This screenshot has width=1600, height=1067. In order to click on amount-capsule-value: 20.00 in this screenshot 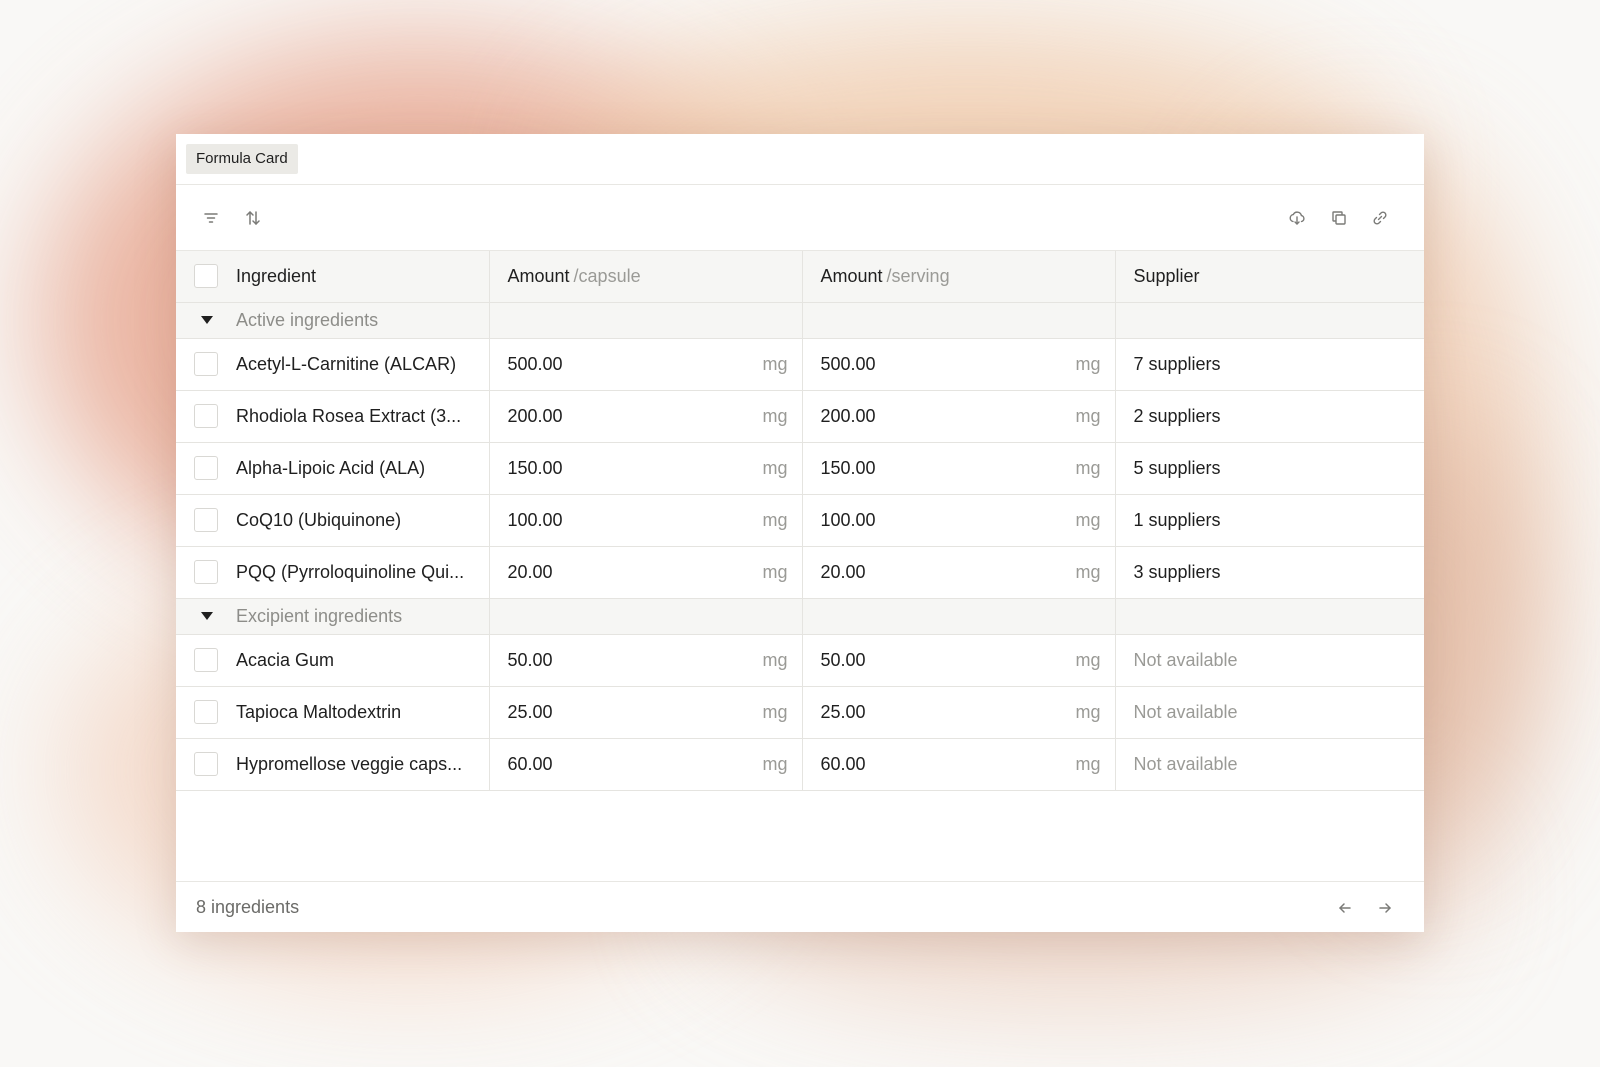, I will do `click(530, 571)`.